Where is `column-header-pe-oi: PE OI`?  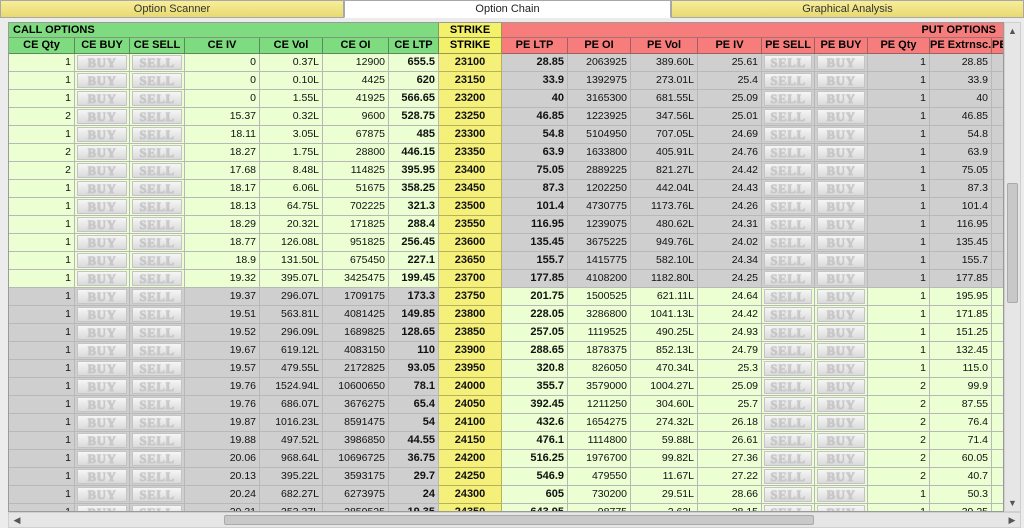 column-header-pe-oi: PE OI is located at coordinates (599, 46).